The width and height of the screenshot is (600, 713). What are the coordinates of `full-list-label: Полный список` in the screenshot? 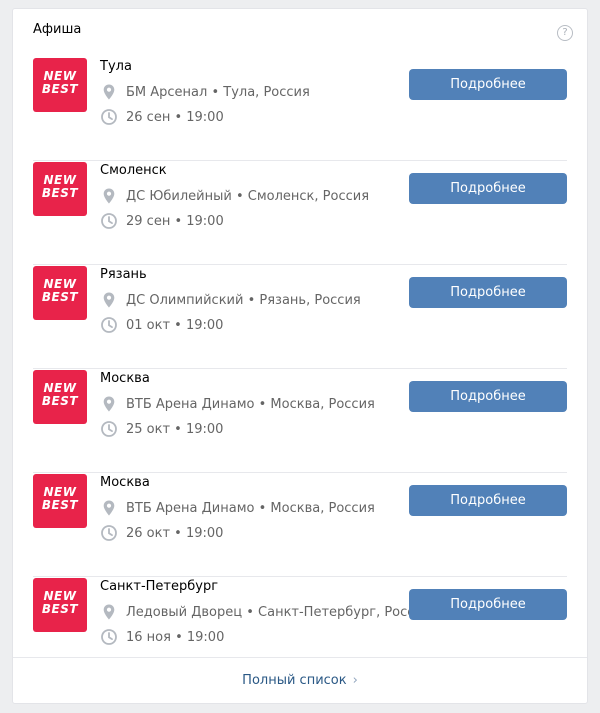 It's located at (294, 680).